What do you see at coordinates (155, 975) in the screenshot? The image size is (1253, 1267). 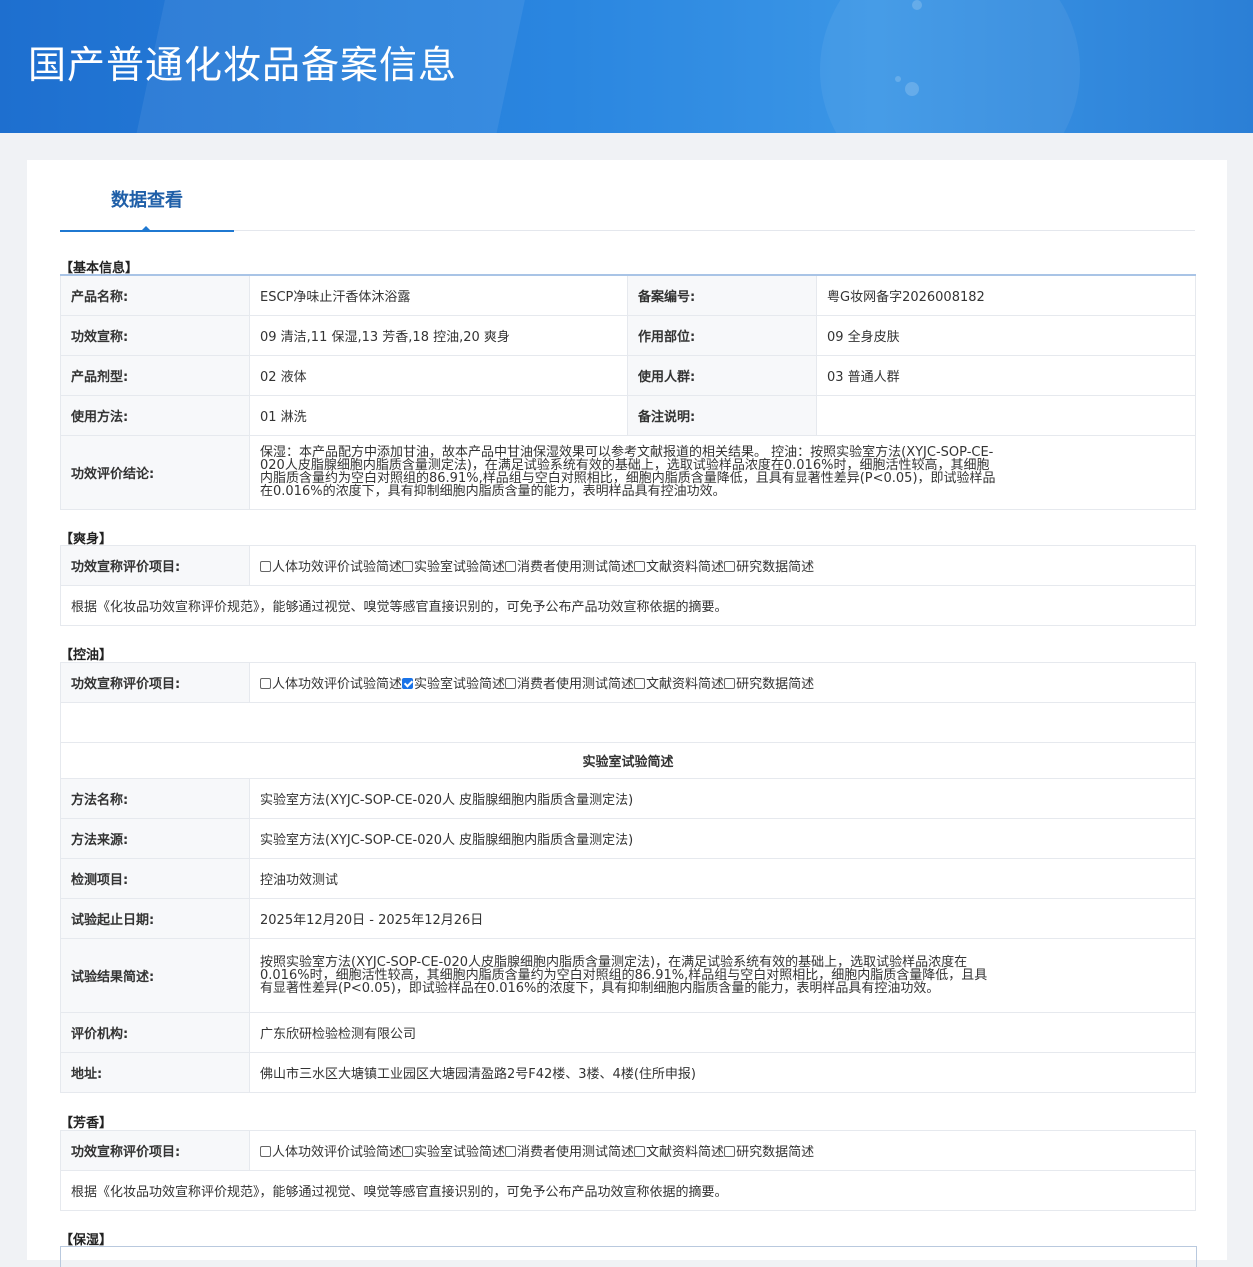 I see `result-label: 试验结果简述:` at bounding box center [155, 975].